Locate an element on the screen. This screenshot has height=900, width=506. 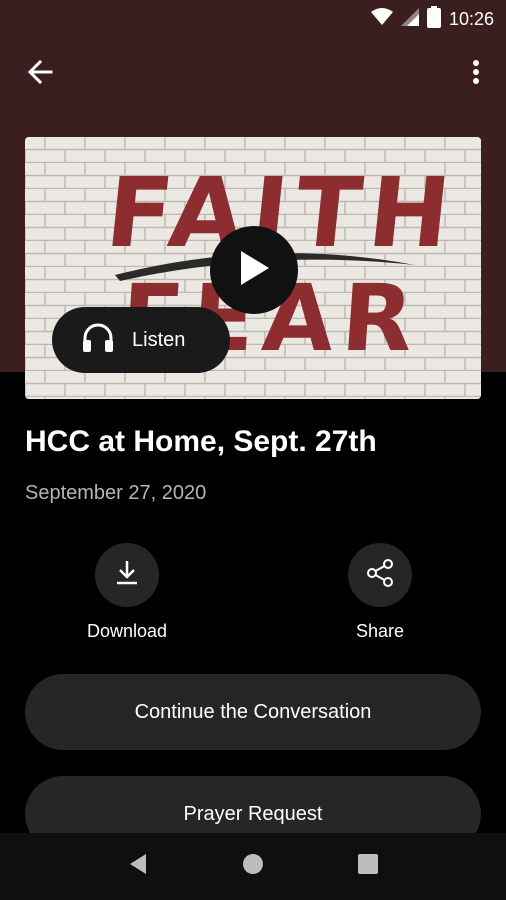
home-circle-icon is located at coordinates (253, 866).